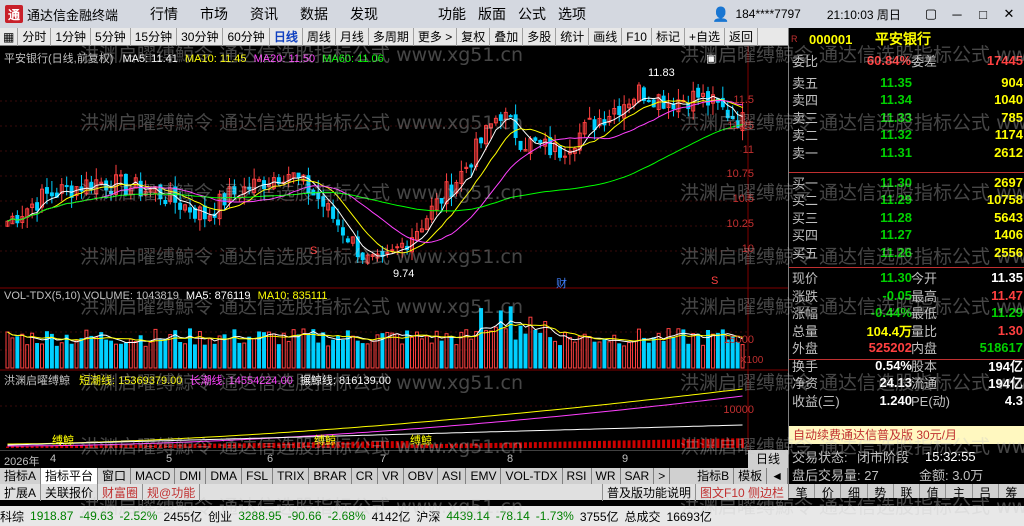  What do you see at coordinates (802, 492) in the screenshot?
I see `quote-tab-0: 笔` at bounding box center [802, 492].